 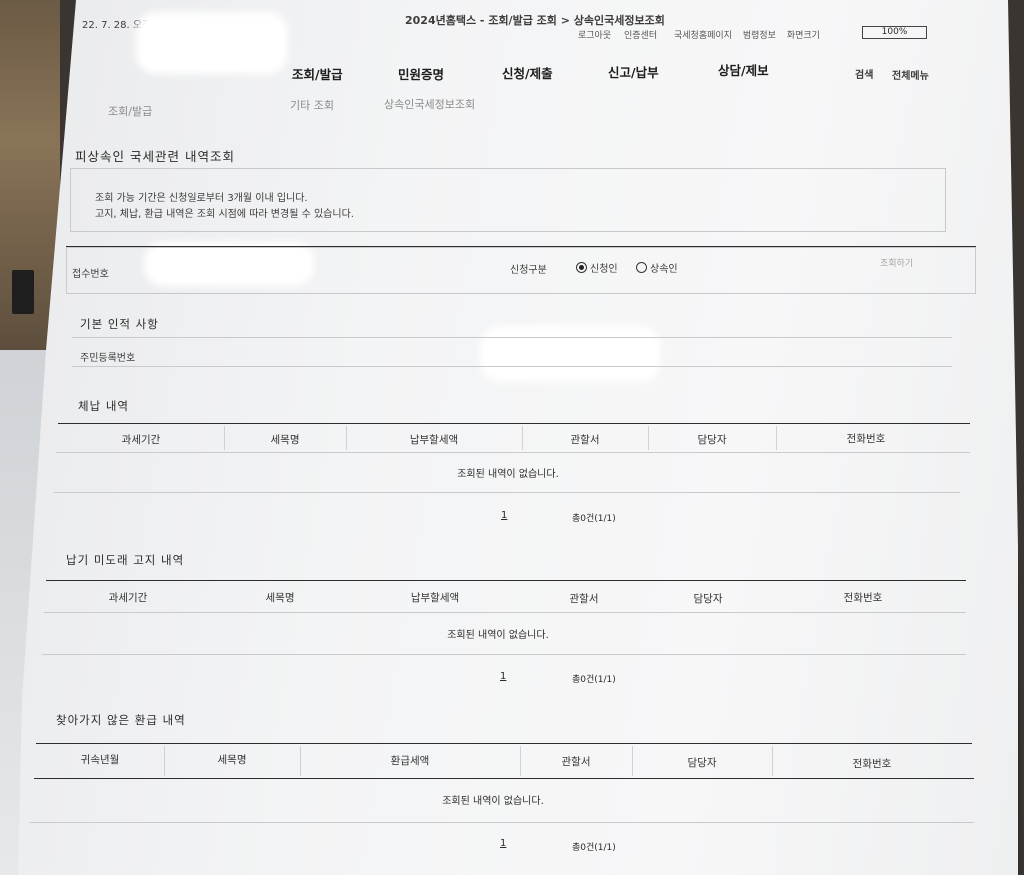 I want to click on radio-empty-icon, so click(x=641, y=267).